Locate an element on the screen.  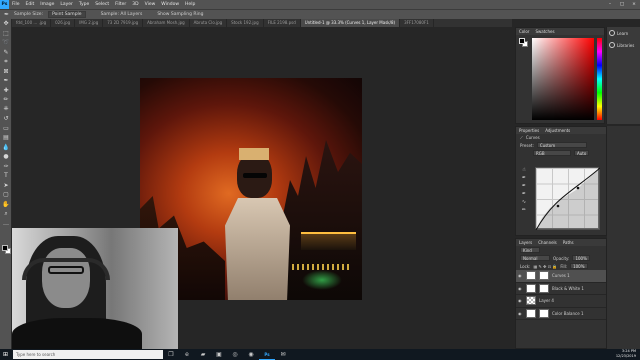
tab-color: Color is located at coordinates (524, 31).